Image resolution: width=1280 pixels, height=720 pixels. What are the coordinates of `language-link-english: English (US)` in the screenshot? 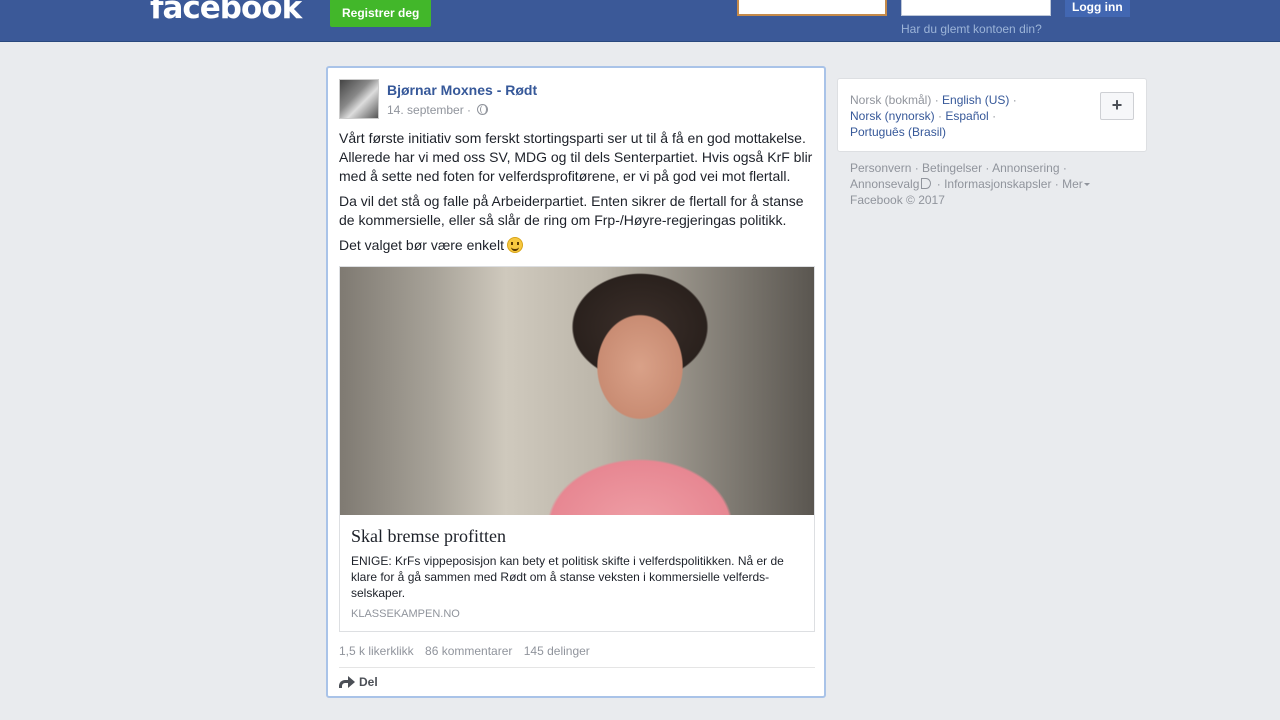 It's located at (975, 100).